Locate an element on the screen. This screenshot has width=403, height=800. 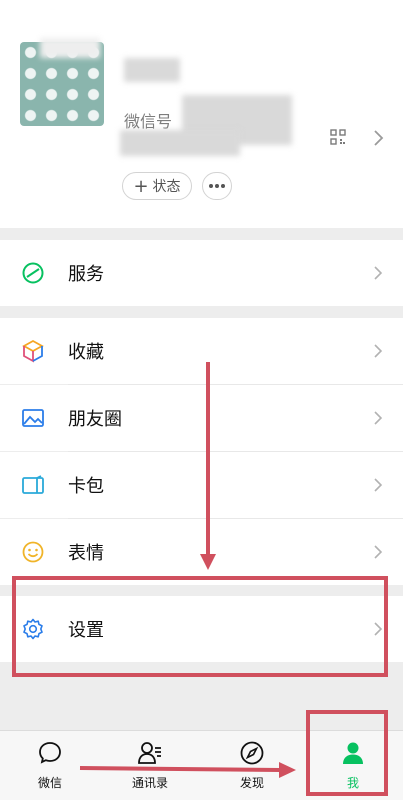
menu-item-cards: 卡包 is located at coordinates (201, 485).